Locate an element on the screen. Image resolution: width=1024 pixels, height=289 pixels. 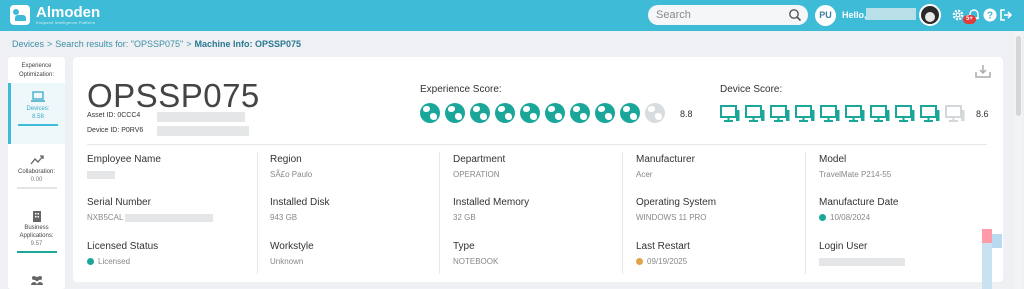
sidebar-item-business-applications: Business Applications: 9.57 is located at coordinates (36, 236).